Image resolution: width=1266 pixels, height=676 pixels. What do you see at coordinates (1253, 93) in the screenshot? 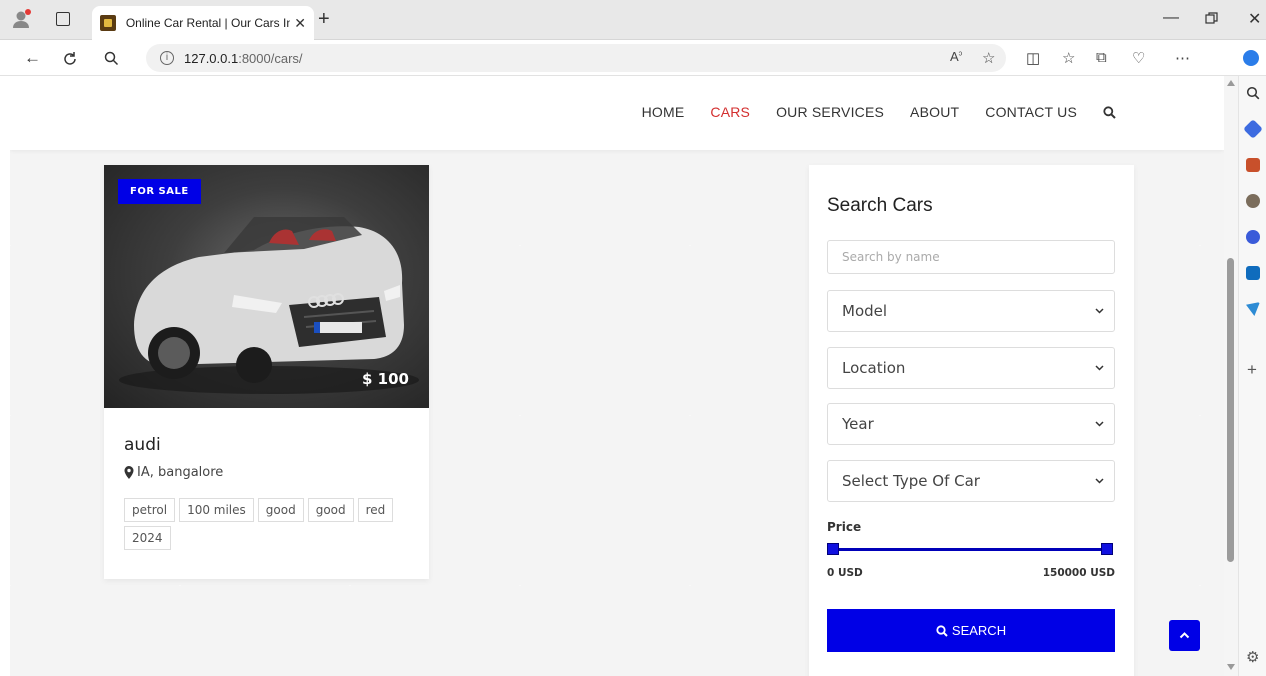
I see `sidebar-search-icon` at bounding box center [1253, 93].